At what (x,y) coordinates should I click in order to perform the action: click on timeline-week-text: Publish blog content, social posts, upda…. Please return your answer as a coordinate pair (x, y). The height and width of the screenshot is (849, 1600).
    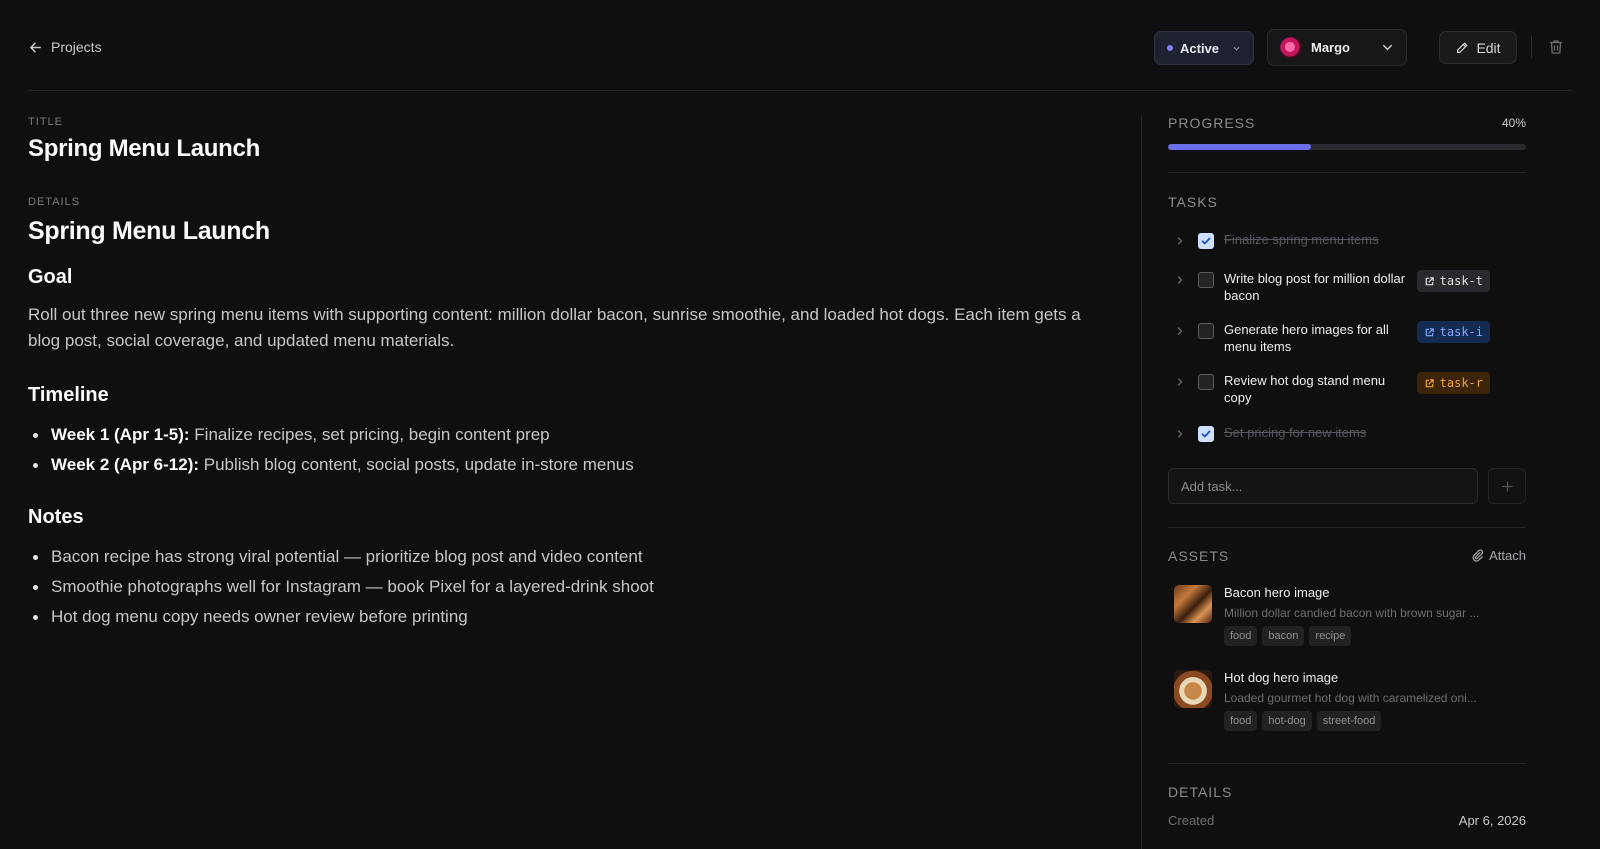
    Looking at the image, I should click on (418, 464).